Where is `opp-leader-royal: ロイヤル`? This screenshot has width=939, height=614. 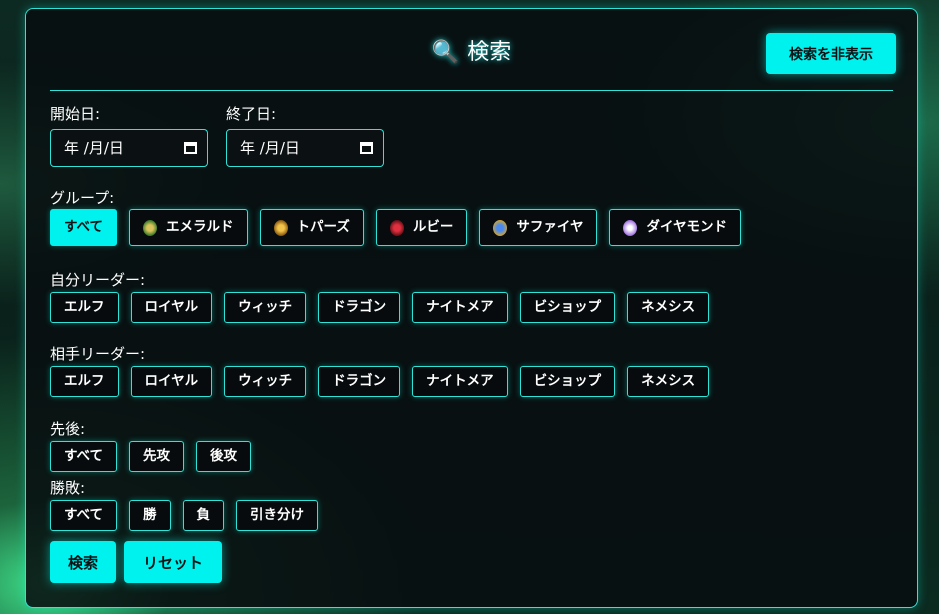
opp-leader-royal: ロイヤル is located at coordinates (171, 381).